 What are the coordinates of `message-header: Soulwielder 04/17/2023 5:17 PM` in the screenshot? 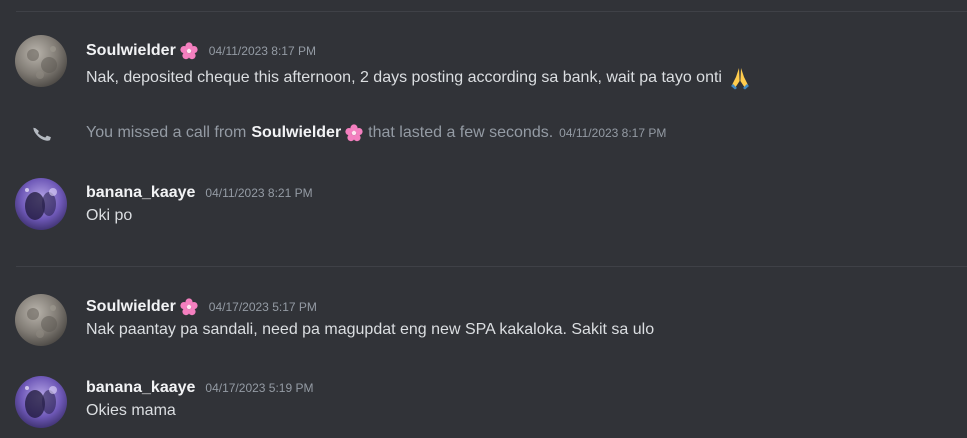 It's located at (201, 307).